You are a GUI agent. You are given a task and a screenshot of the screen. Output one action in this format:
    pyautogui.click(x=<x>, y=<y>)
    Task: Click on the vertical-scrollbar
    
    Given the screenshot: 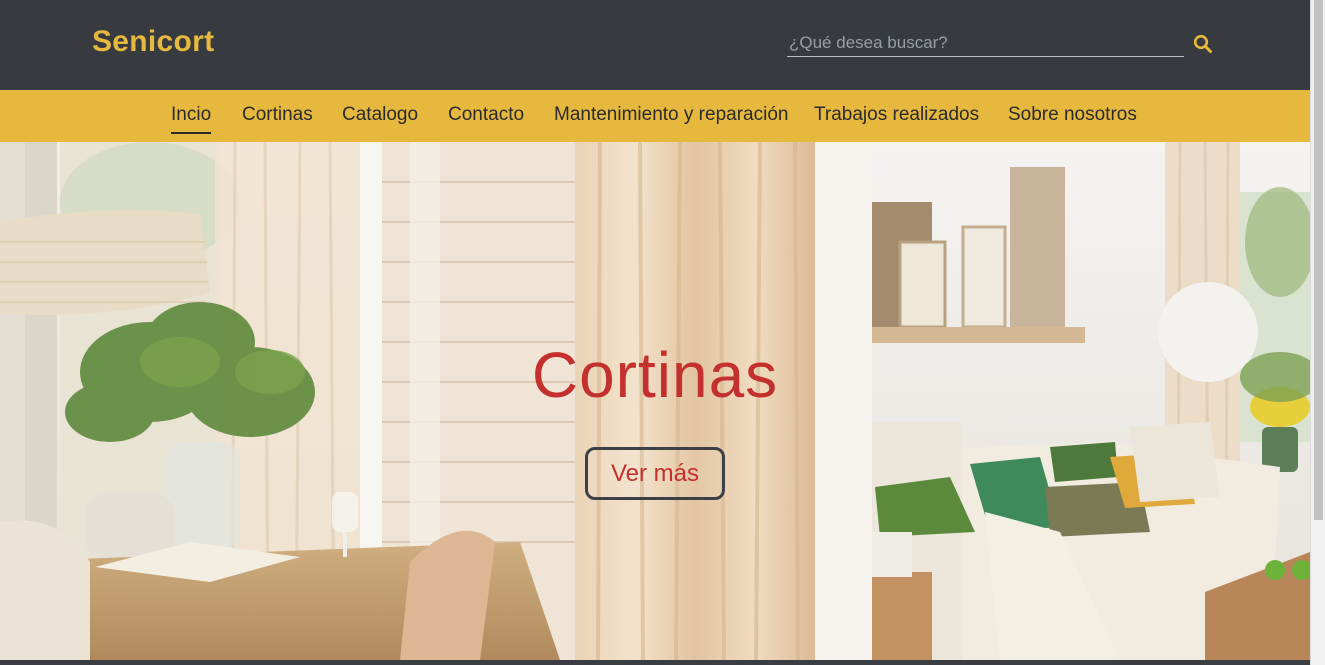 What is the action you would take?
    pyautogui.click(x=1317, y=332)
    